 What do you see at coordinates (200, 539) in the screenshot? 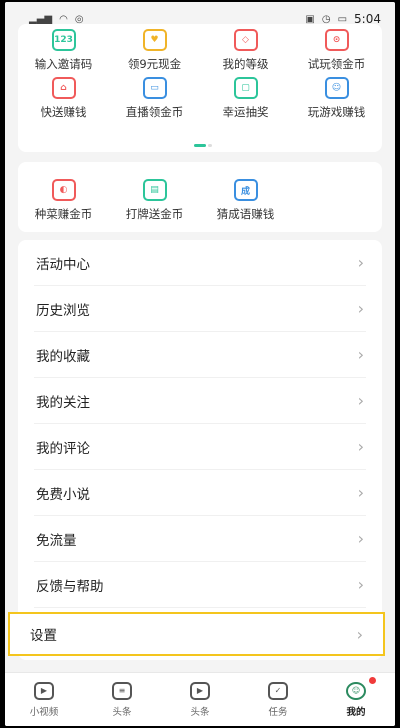
I see `menu-item: 免流量 ›` at bounding box center [200, 539].